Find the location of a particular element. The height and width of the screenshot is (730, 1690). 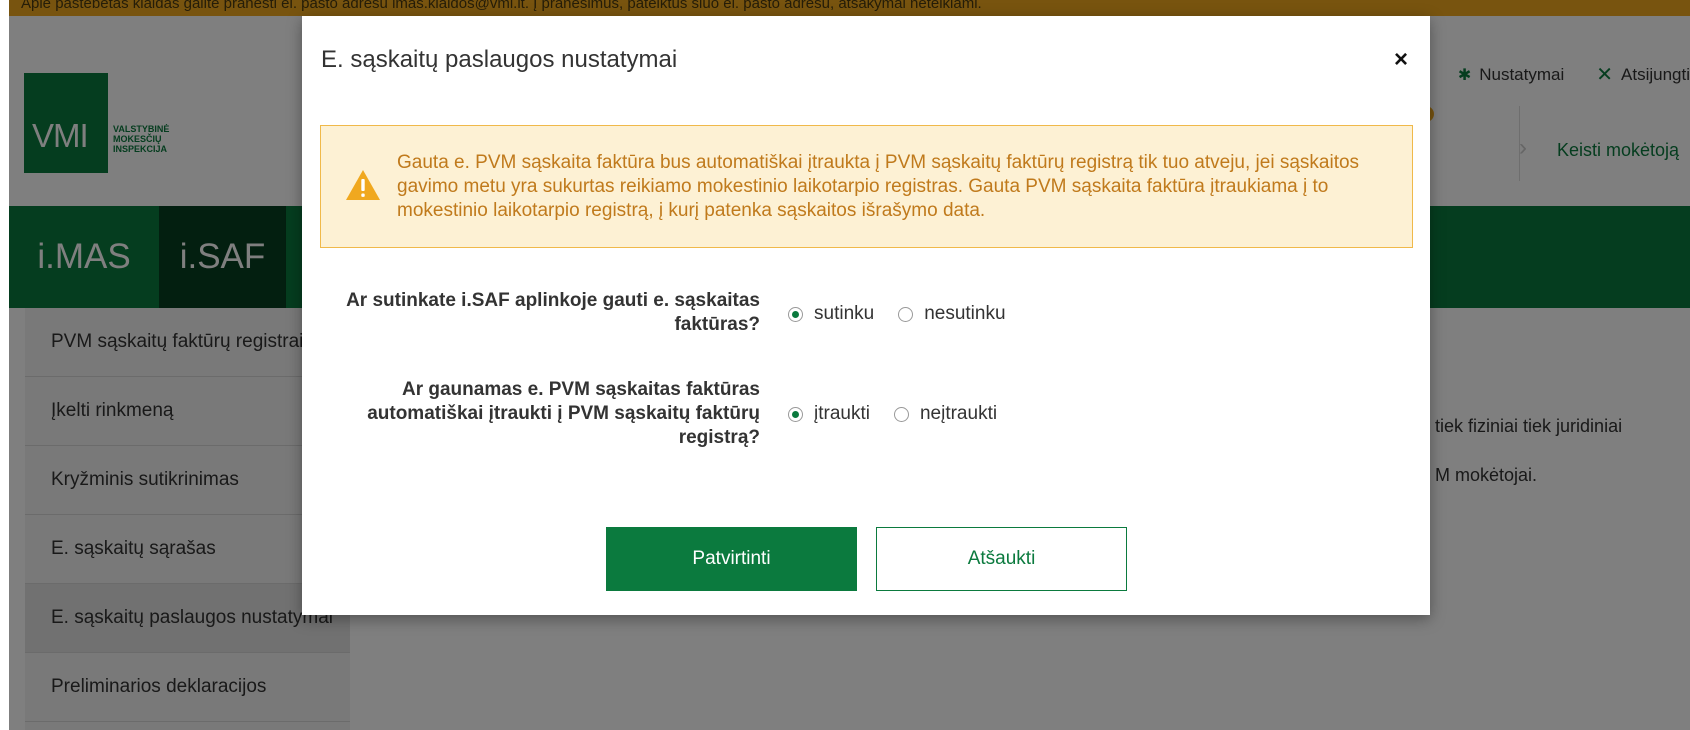

close-icon: × is located at coordinates (1401, 60).